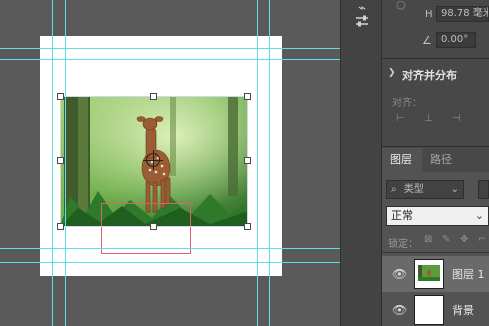  Describe the element at coordinates (60, 160) in the screenshot. I see `transform-handle-left` at that location.